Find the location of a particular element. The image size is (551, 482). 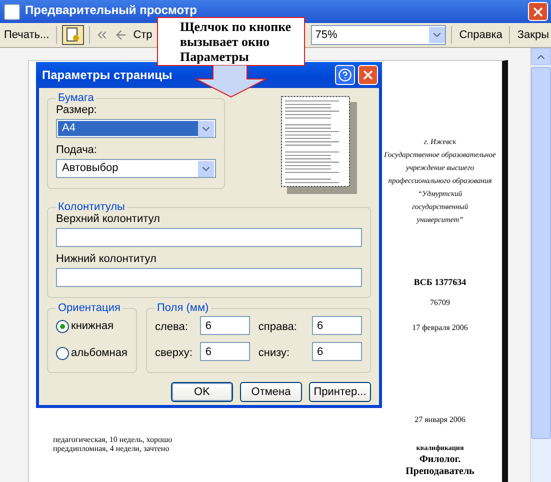

close-icon is located at coordinates (538, 11).